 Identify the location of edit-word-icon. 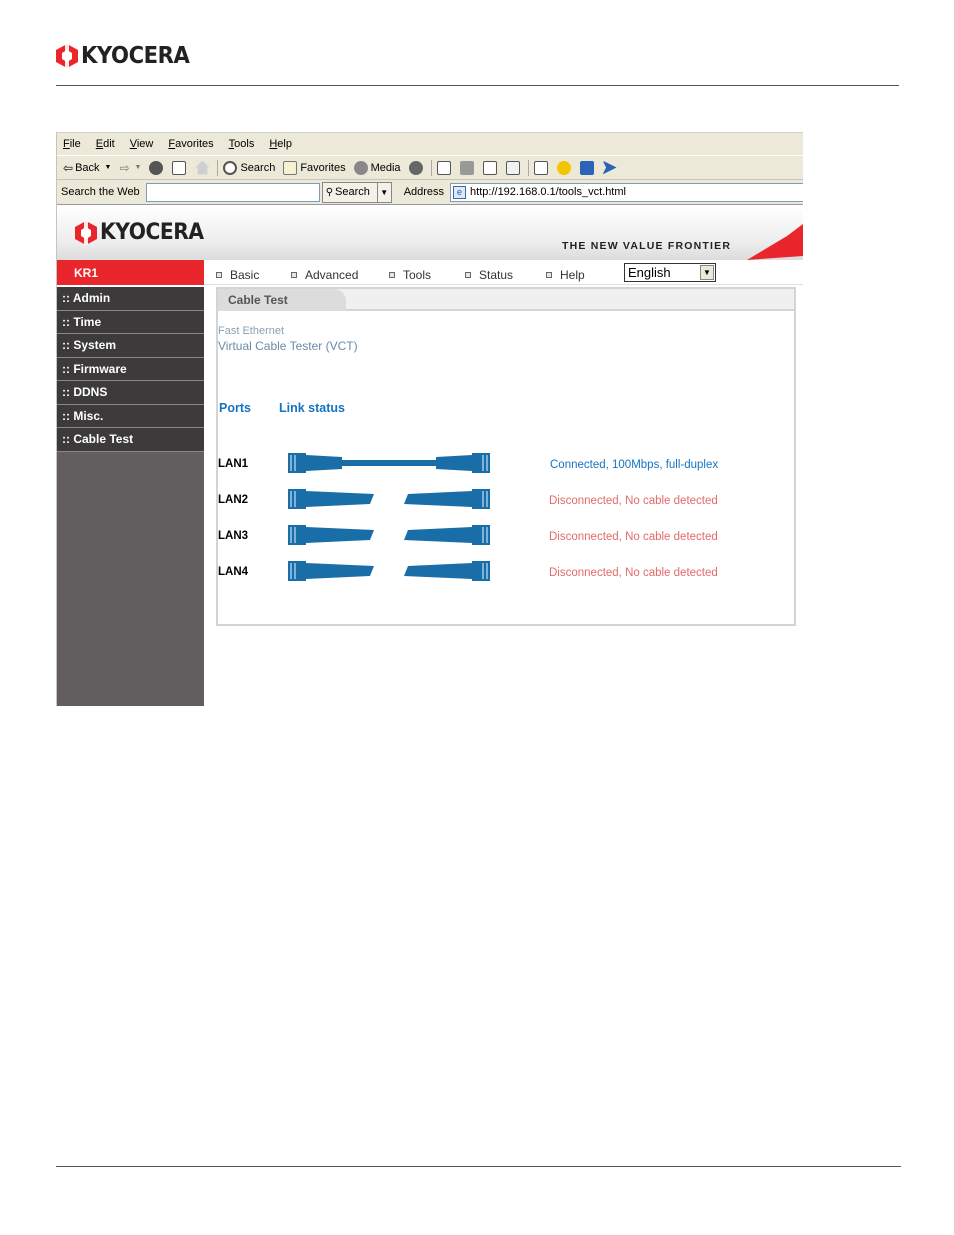
(489, 167).